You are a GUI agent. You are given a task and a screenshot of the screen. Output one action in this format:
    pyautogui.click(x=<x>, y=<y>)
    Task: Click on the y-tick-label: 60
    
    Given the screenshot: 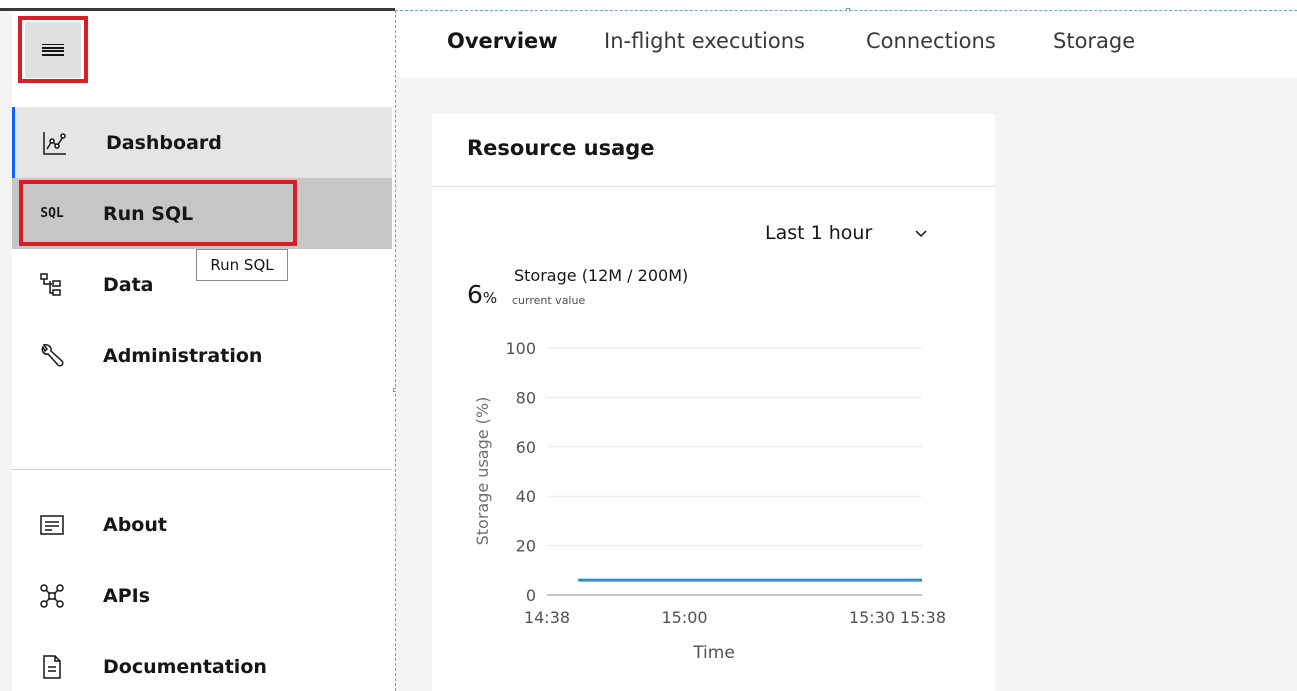 What is the action you would take?
    pyautogui.click(x=526, y=447)
    